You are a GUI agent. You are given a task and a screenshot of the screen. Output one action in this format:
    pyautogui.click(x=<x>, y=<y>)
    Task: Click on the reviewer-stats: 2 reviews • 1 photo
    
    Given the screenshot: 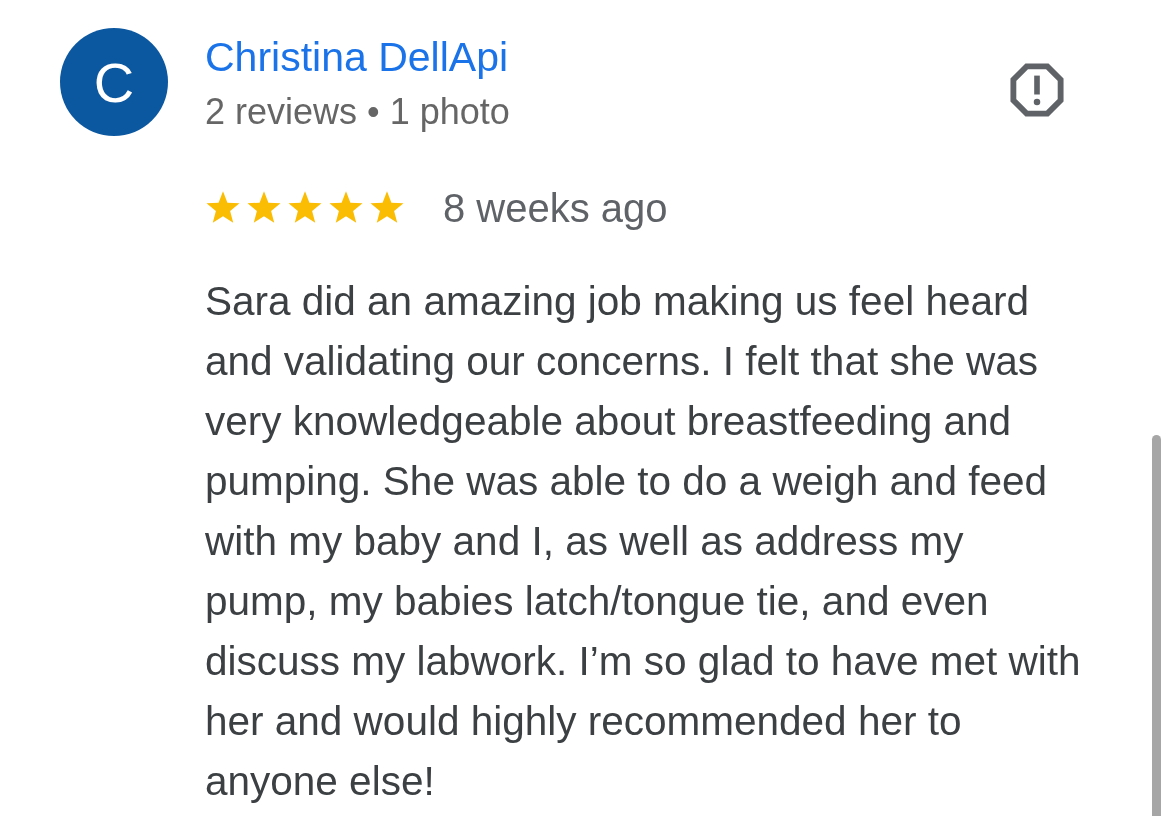 What is the action you would take?
    pyautogui.click(x=357, y=112)
    